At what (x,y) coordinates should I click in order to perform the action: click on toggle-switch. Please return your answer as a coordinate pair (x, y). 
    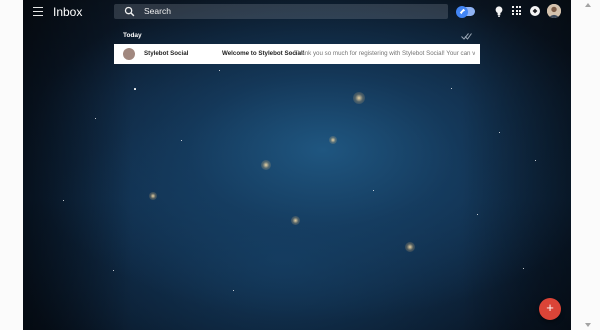
    Looking at the image, I should click on (465, 11).